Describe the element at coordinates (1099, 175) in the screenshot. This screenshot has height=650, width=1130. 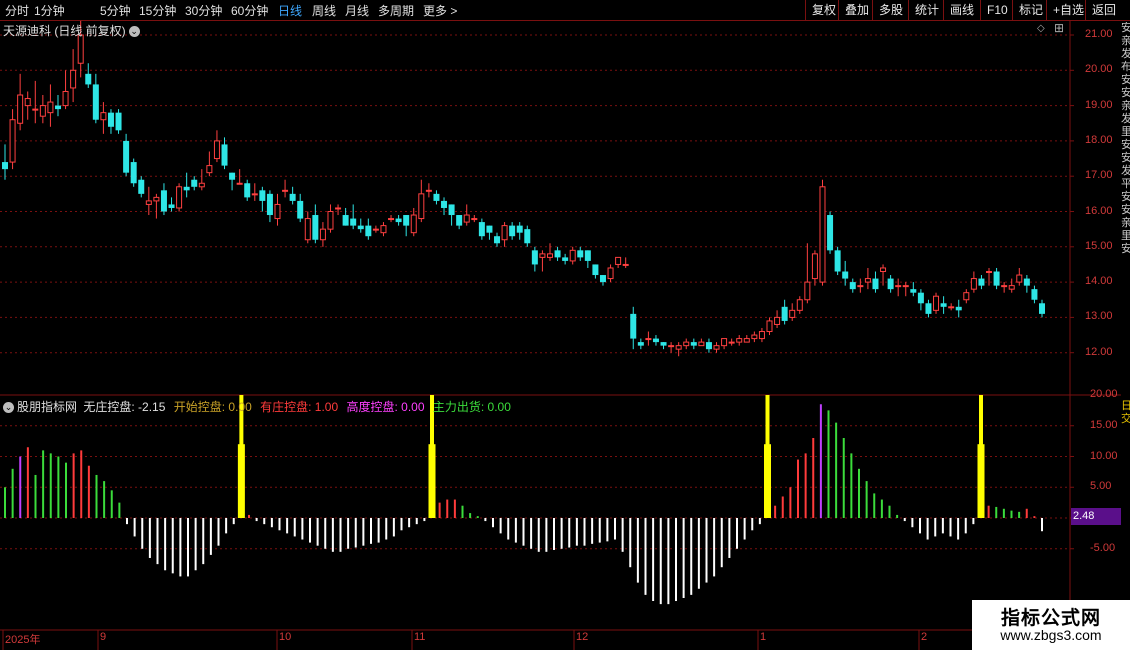
I see `price-axis-label: 17.00` at that location.